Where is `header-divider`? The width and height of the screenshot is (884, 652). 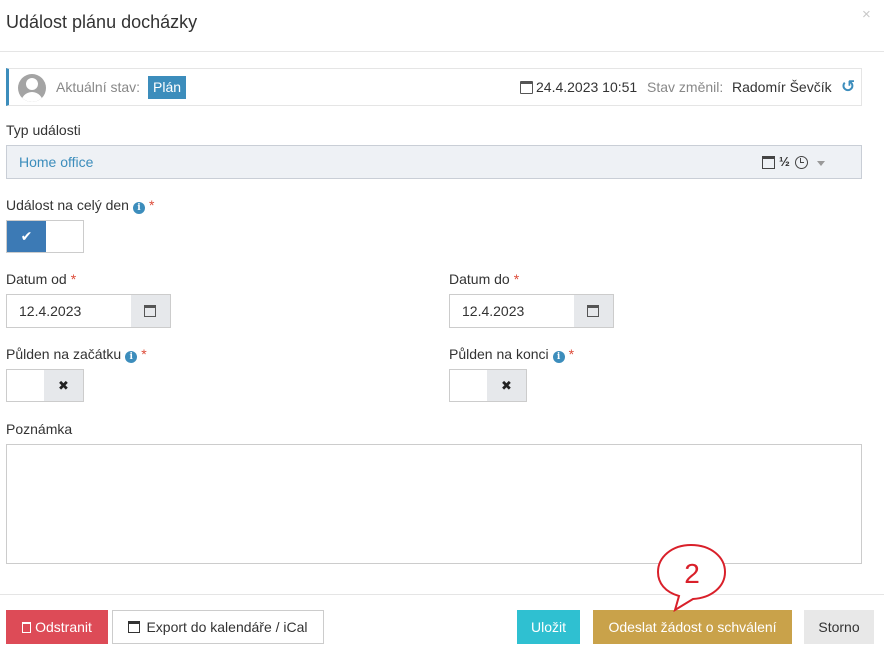 header-divider is located at coordinates (442, 51).